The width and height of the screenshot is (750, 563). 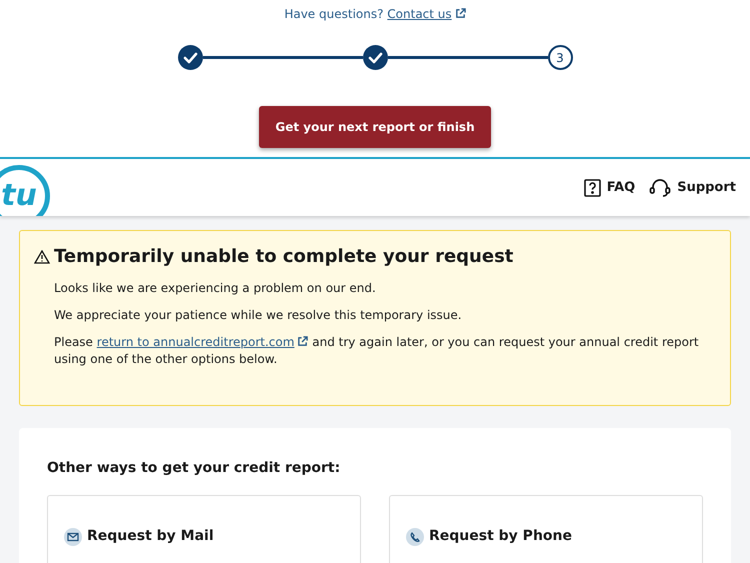 I want to click on warning-icon, so click(x=42, y=257).